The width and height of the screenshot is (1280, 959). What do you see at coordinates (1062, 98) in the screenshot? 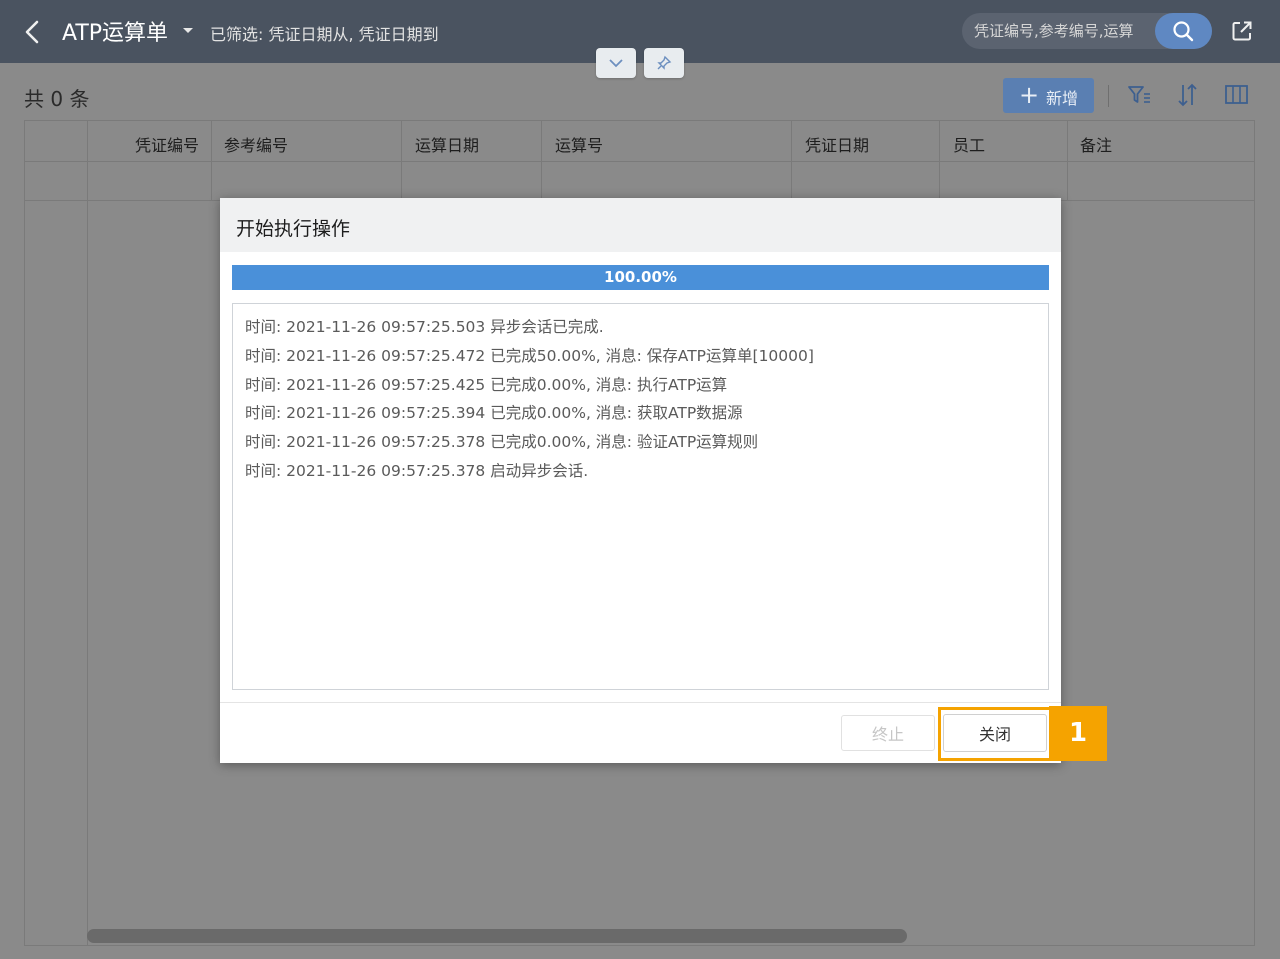
I see `add-button-label: 新增` at bounding box center [1062, 98].